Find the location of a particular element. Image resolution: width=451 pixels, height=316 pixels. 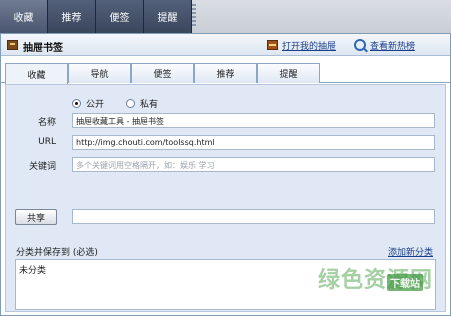

top-tab-reminder: 提醒 is located at coordinates (168, 16).